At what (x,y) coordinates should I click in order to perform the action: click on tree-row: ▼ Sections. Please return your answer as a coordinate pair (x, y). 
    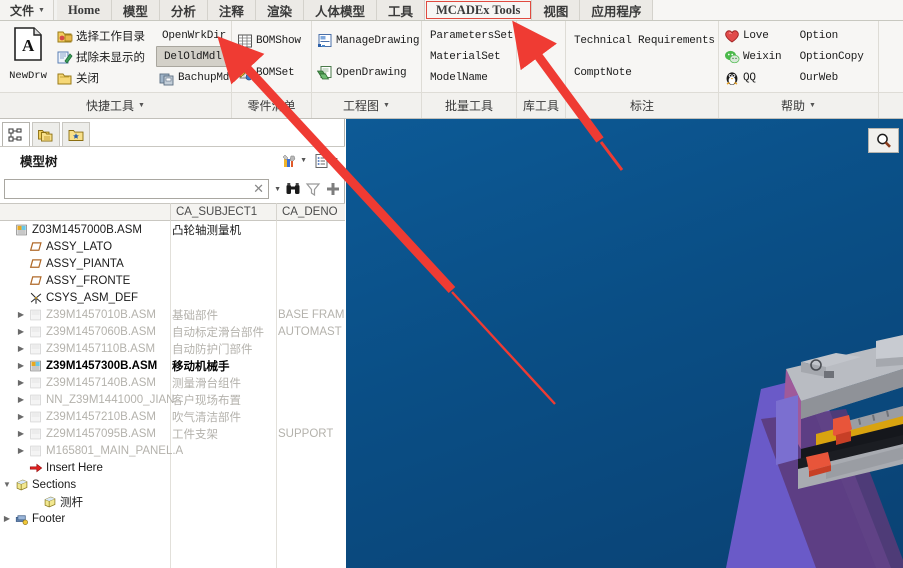
    Looking at the image, I should click on (172, 484).